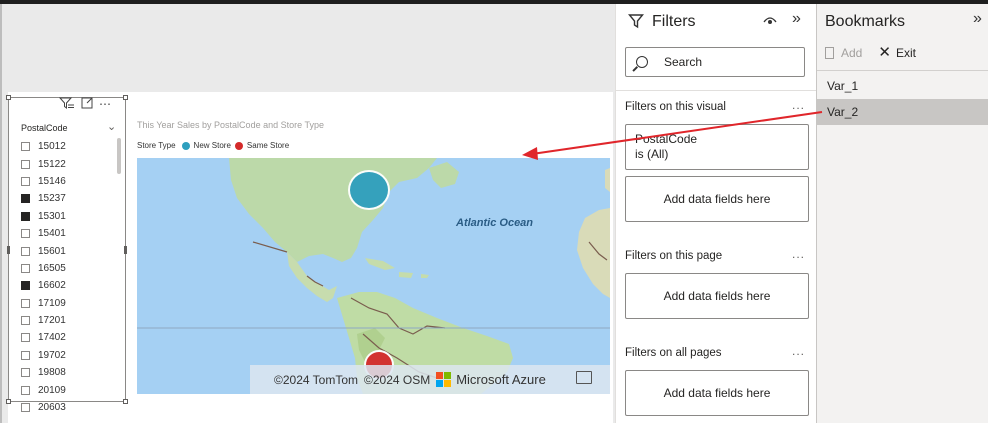 This screenshot has width=988, height=423. Describe the element at coordinates (66, 104) in the screenshot. I see `filter-icon` at that location.